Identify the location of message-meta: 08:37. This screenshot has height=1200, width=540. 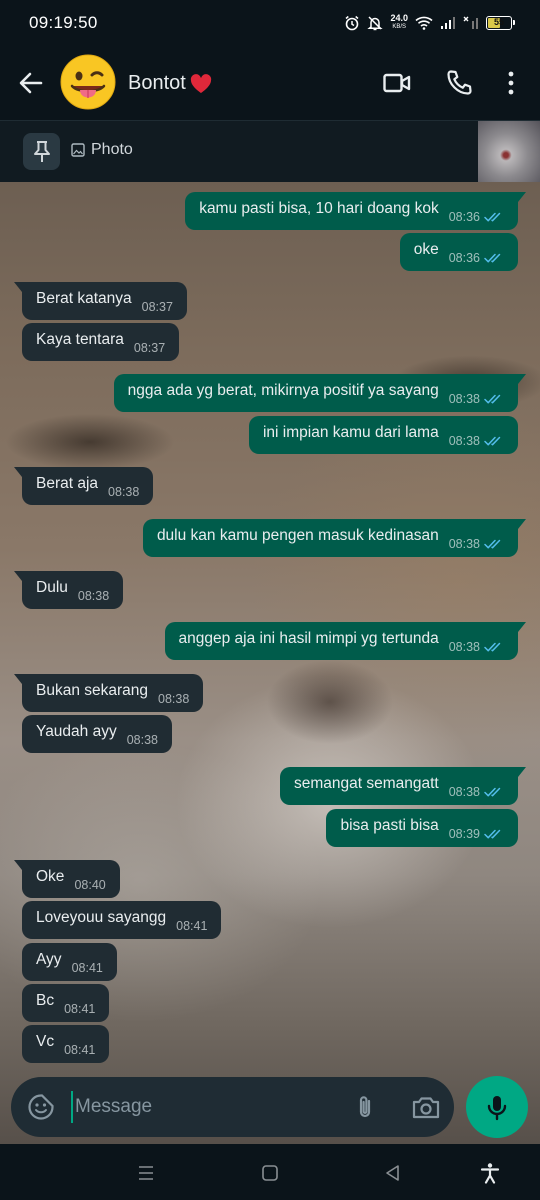
(149, 348).